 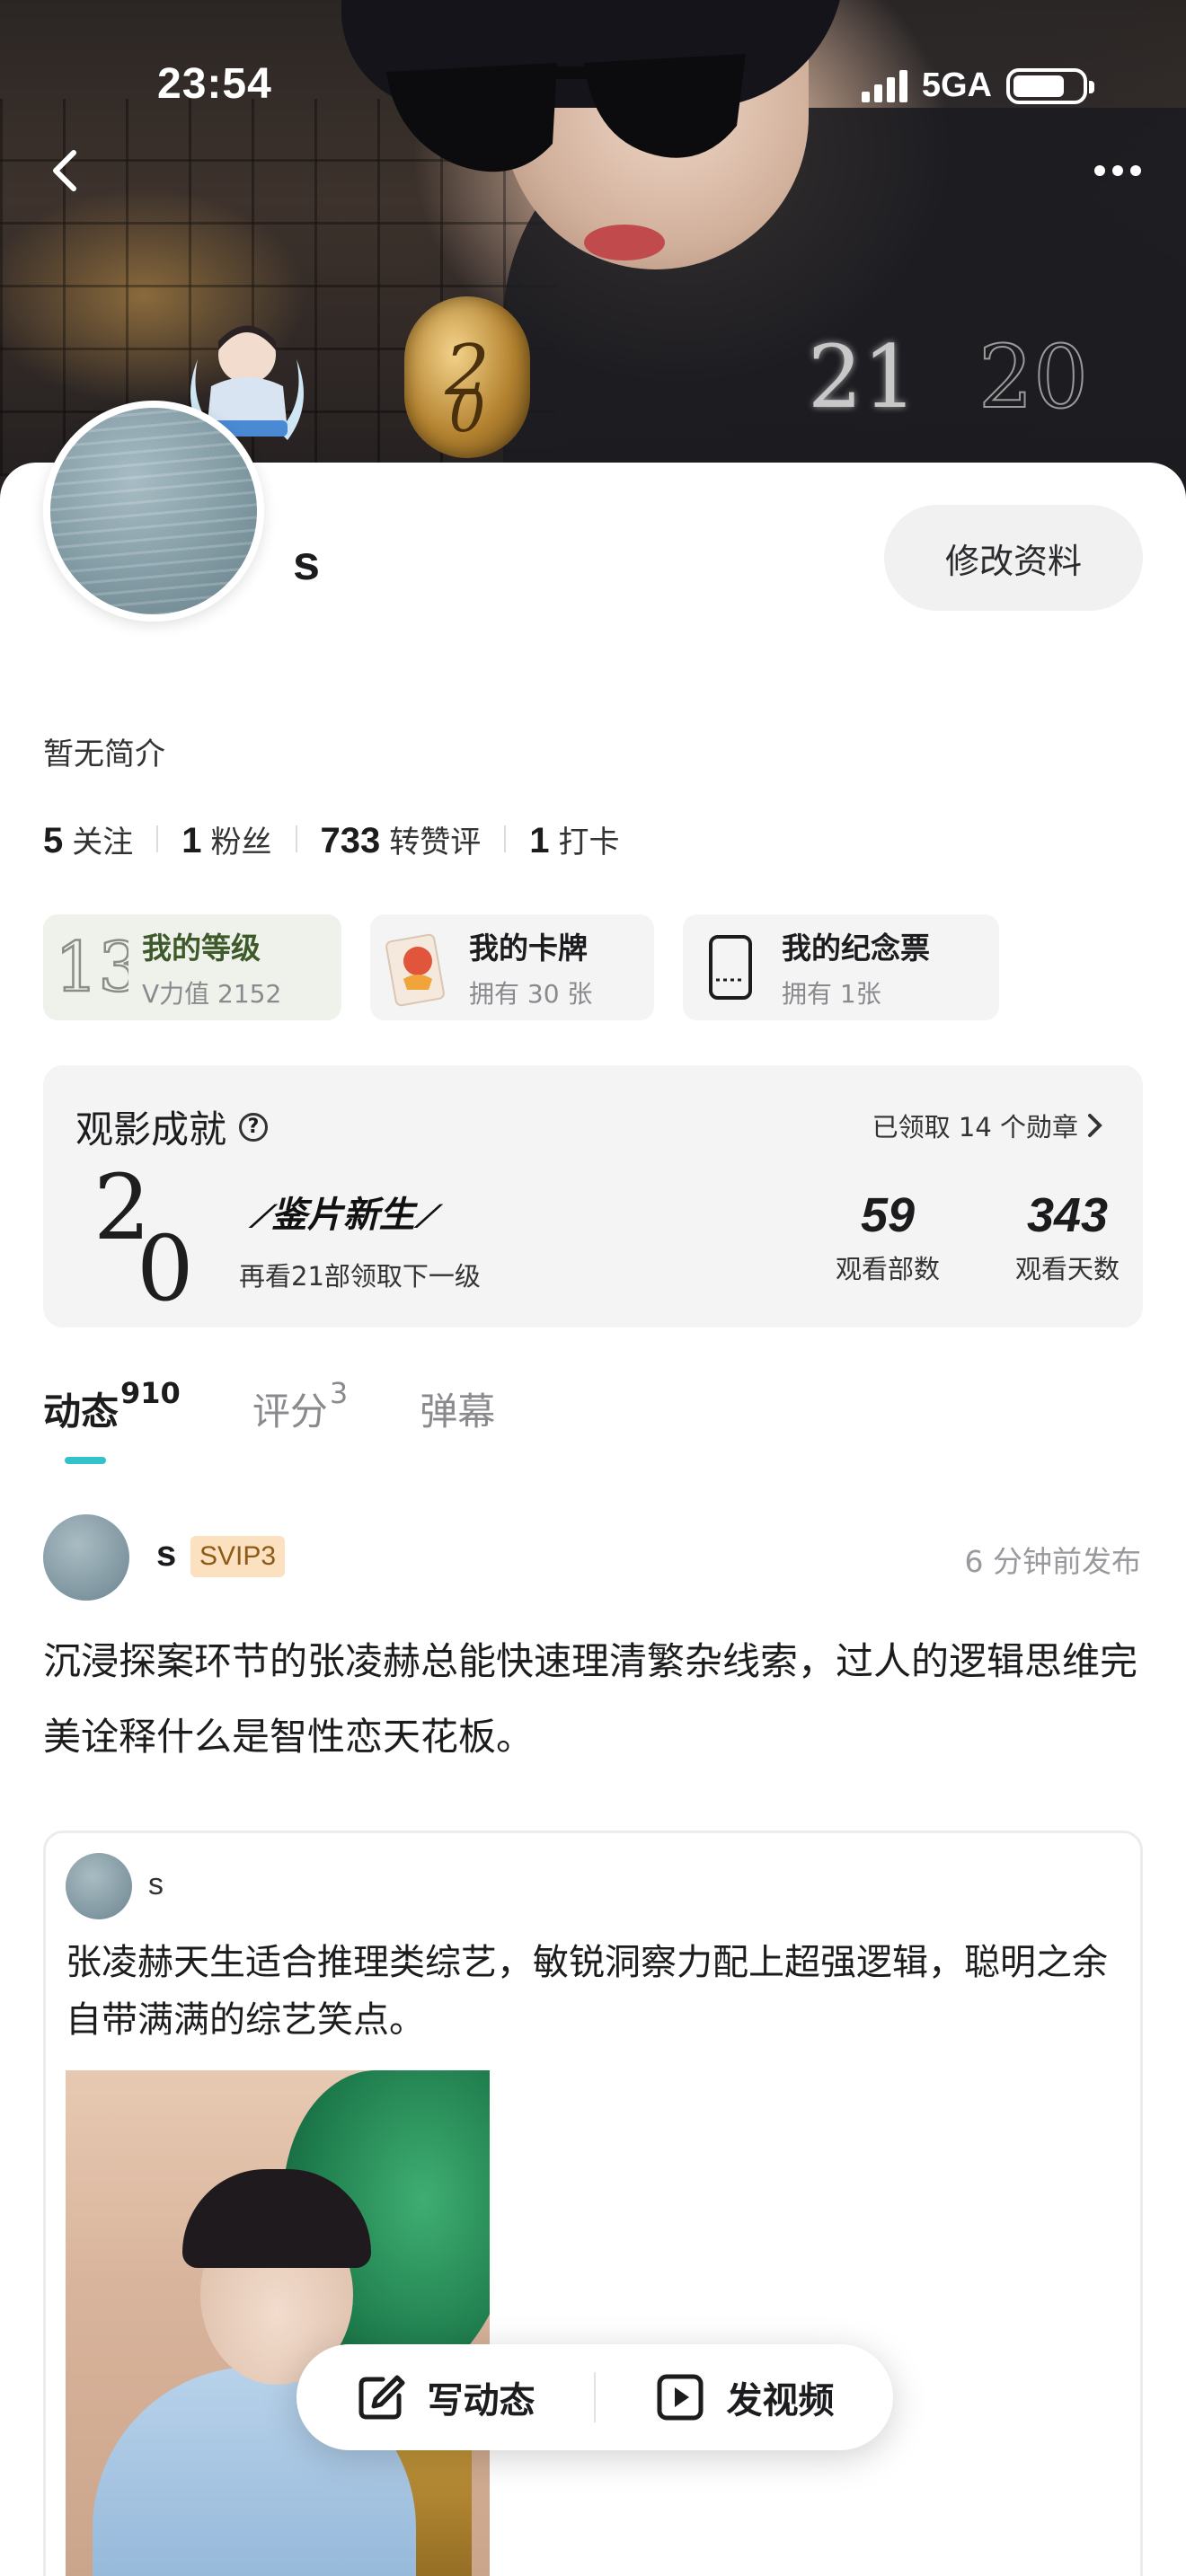 What do you see at coordinates (104, 754) in the screenshot?
I see `profile-bio: 暂无简介` at bounding box center [104, 754].